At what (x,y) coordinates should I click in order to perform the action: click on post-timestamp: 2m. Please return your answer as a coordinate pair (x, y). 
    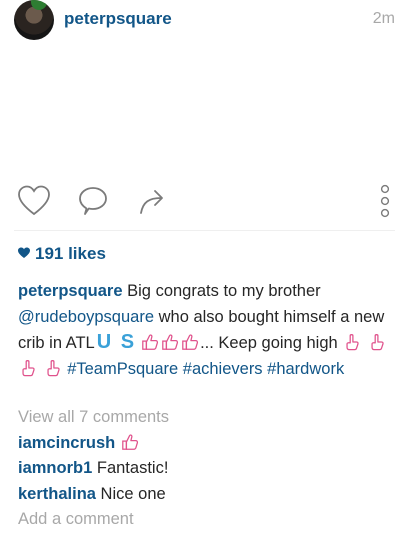
    Looking at the image, I should click on (383, 18).